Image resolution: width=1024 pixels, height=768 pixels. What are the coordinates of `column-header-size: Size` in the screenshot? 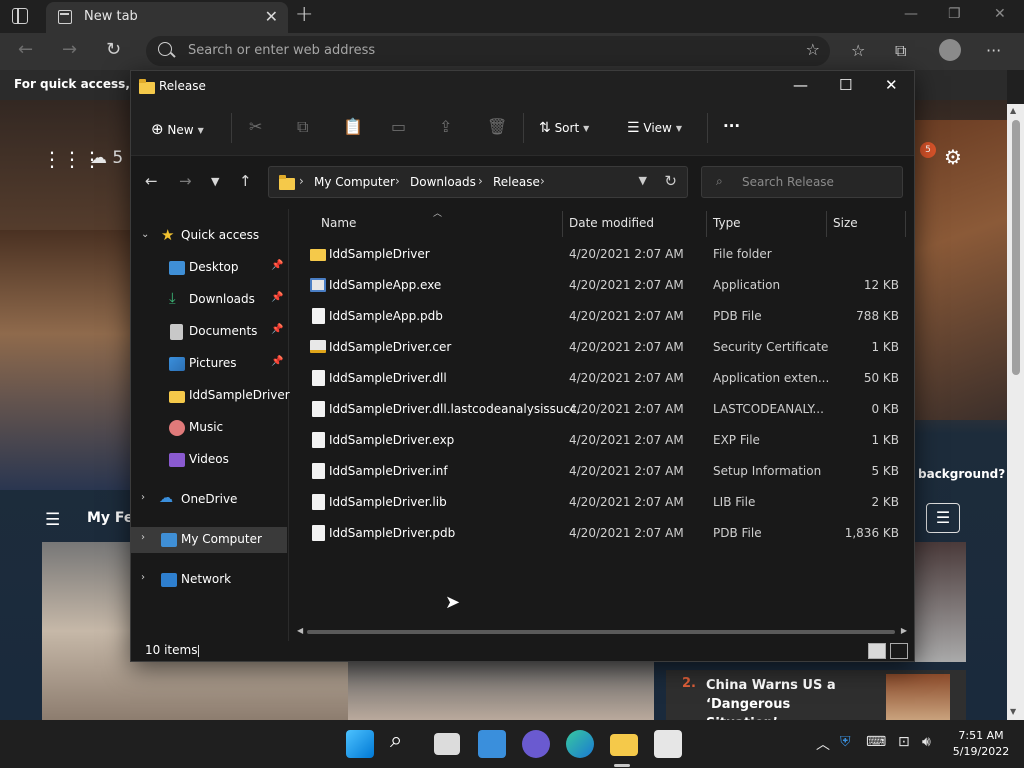 It's located at (845, 223).